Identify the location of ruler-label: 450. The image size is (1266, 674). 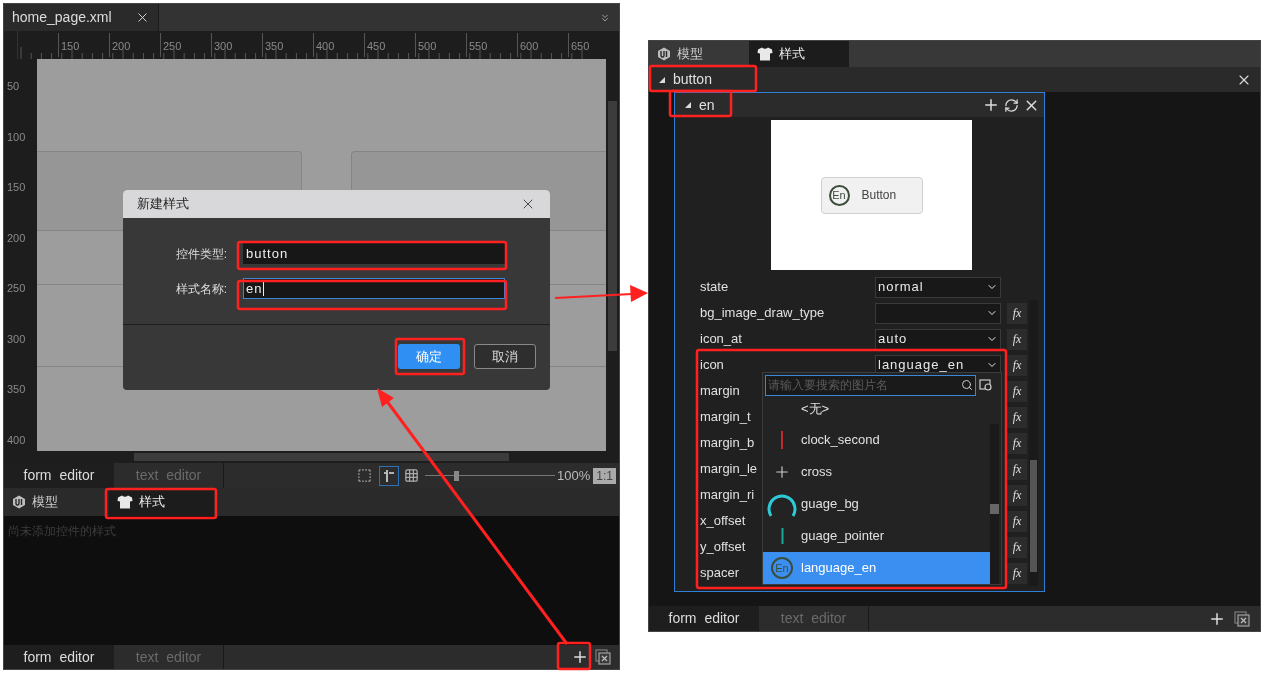
(376, 46).